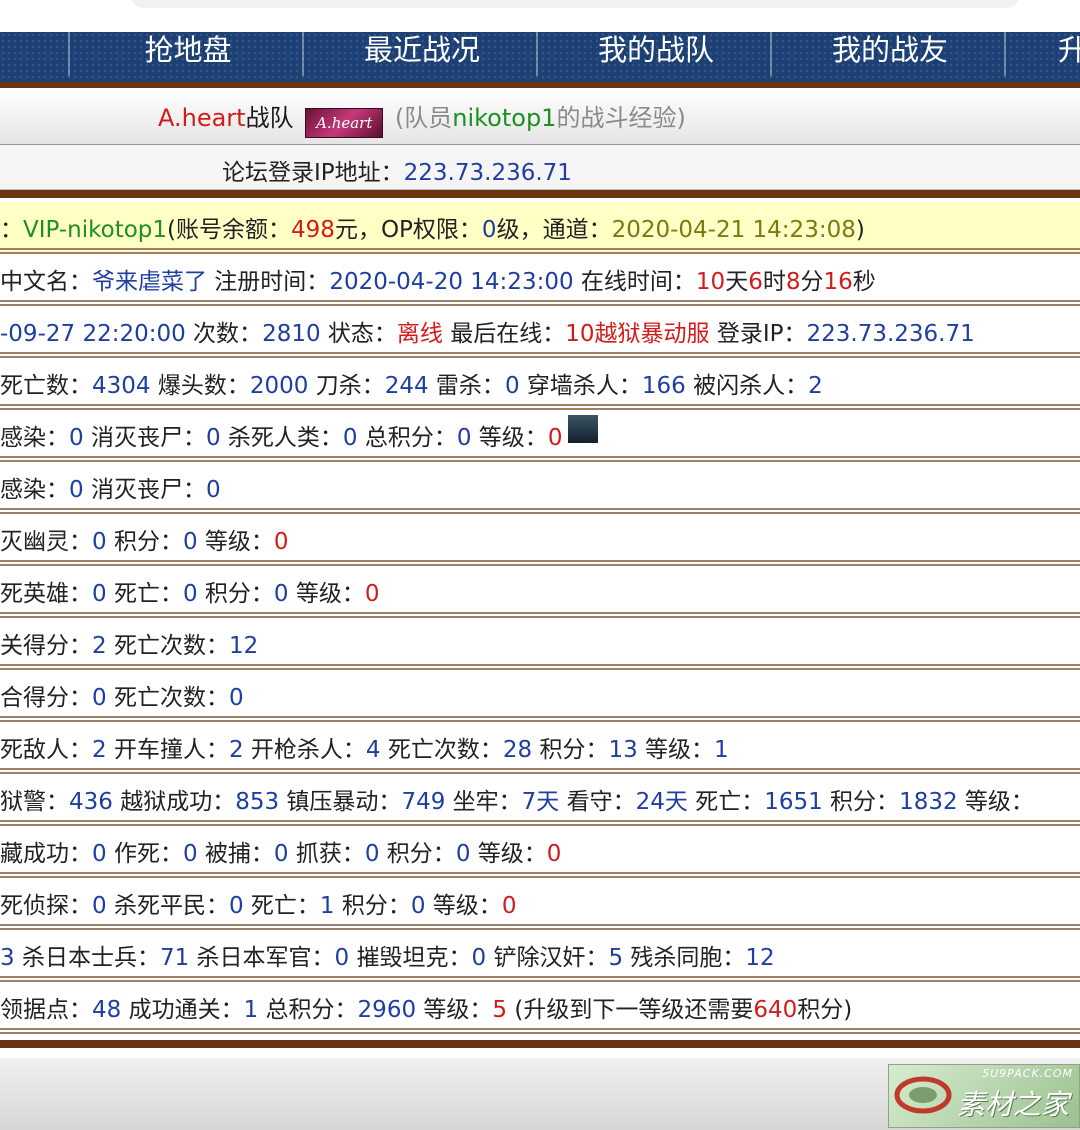 Image resolution: width=1080 pixels, height=1130 pixels. Describe the element at coordinates (46, 542) in the screenshot. I see `stat-label: 灭幽灵：` at that location.